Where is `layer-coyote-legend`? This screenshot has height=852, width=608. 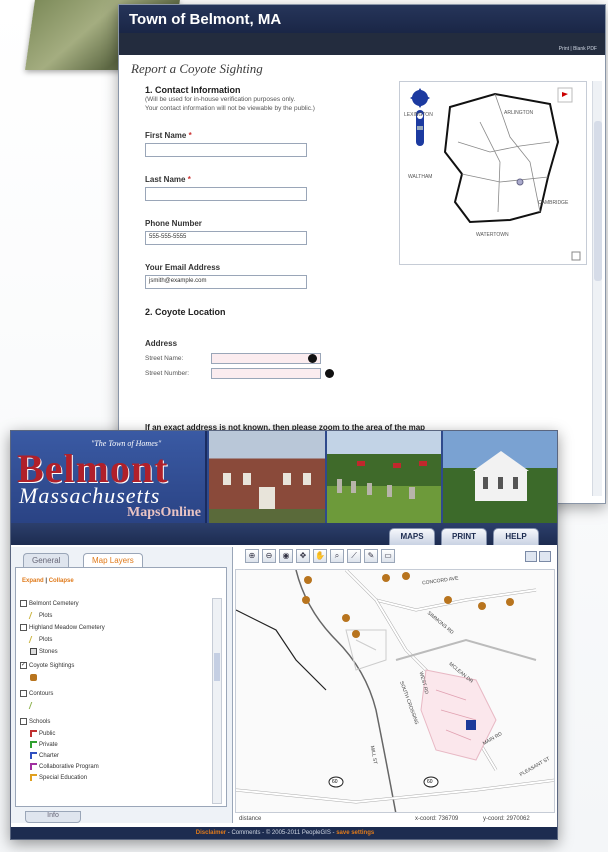
layer-coyote-legend is located at coordinates (34, 677).